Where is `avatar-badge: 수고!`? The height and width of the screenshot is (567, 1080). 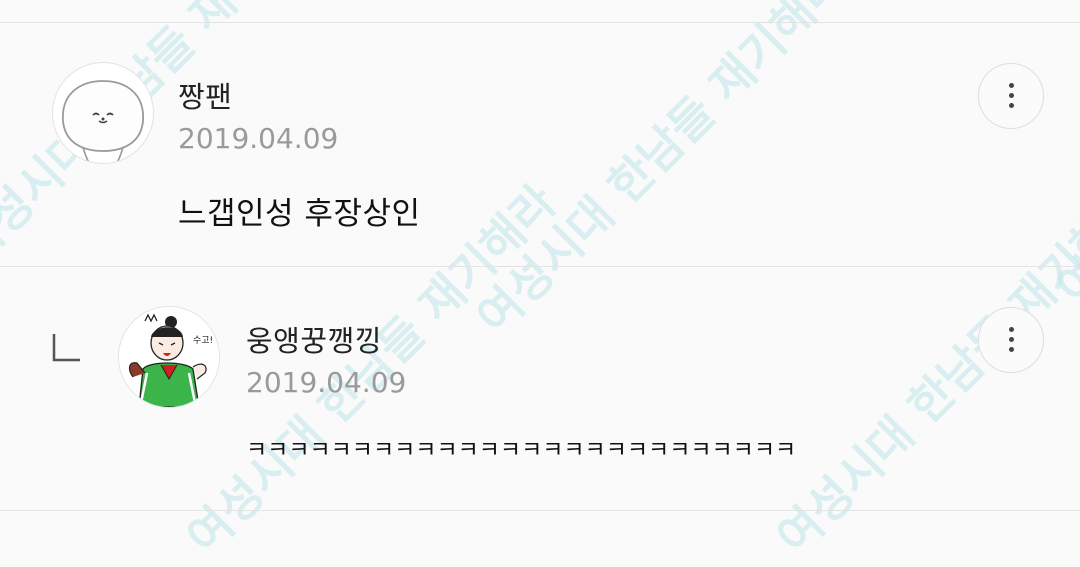 avatar-badge: 수고! is located at coordinates (203, 340).